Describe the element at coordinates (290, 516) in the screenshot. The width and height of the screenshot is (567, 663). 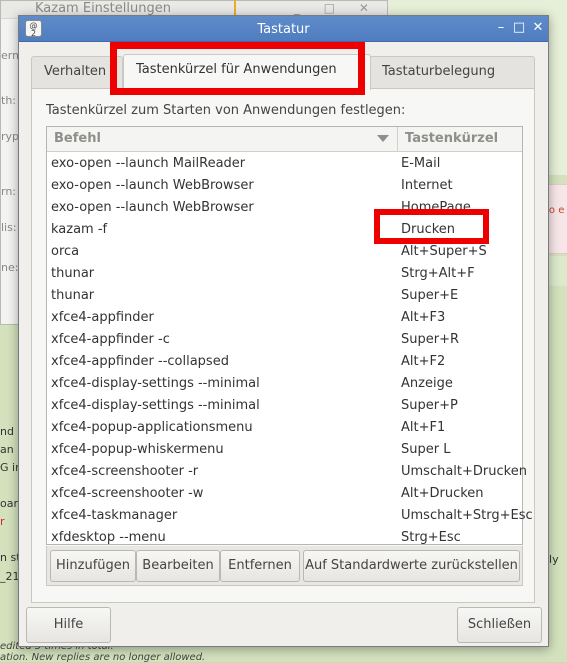
I see `table-row: xfce4-taskmanager Umschalt+Strg+Esc` at that location.